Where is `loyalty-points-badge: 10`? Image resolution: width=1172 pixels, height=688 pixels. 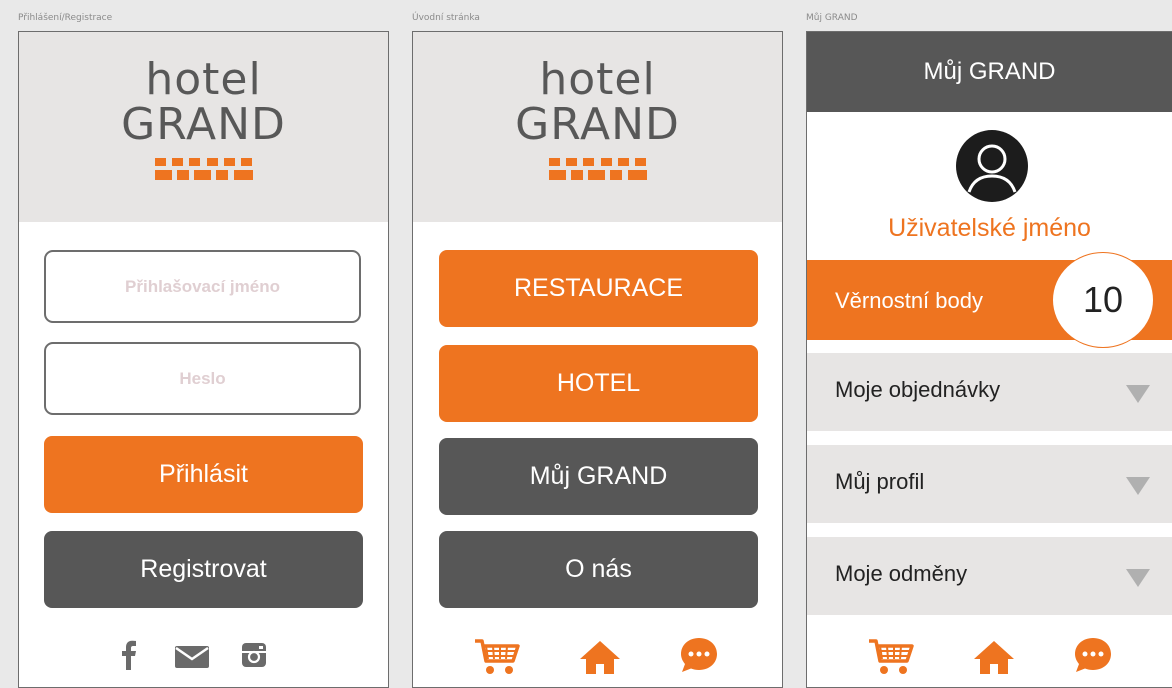 loyalty-points-badge: 10 is located at coordinates (1103, 300).